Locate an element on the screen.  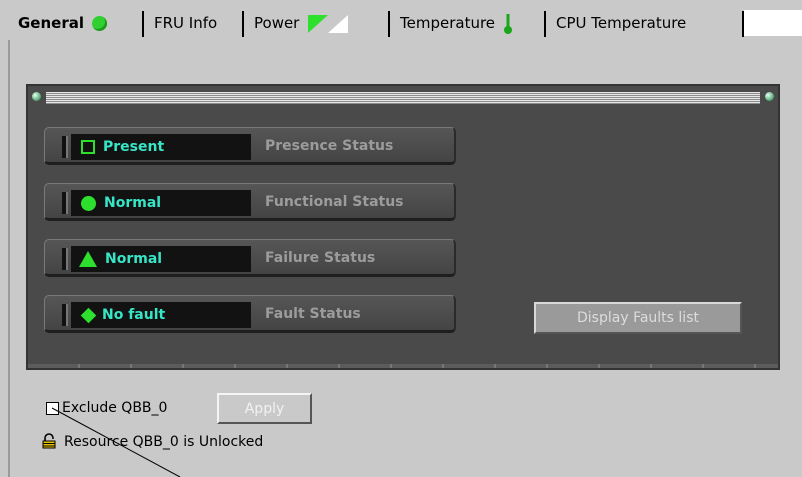
tab-fru-info: FRU Info is located at coordinates (194, 23).